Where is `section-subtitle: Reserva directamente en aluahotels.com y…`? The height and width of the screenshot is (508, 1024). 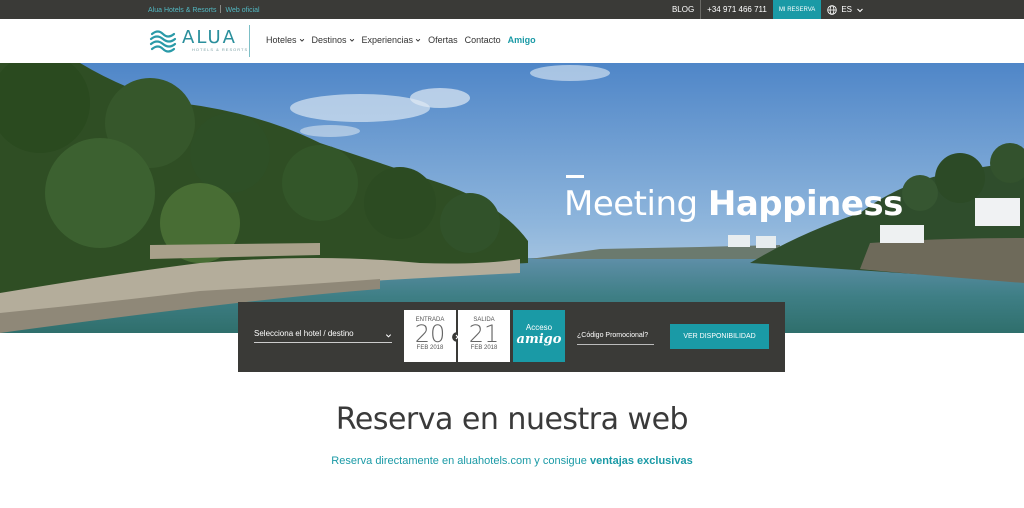 section-subtitle: Reserva directamente en aluahotels.com y… is located at coordinates (512, 461).